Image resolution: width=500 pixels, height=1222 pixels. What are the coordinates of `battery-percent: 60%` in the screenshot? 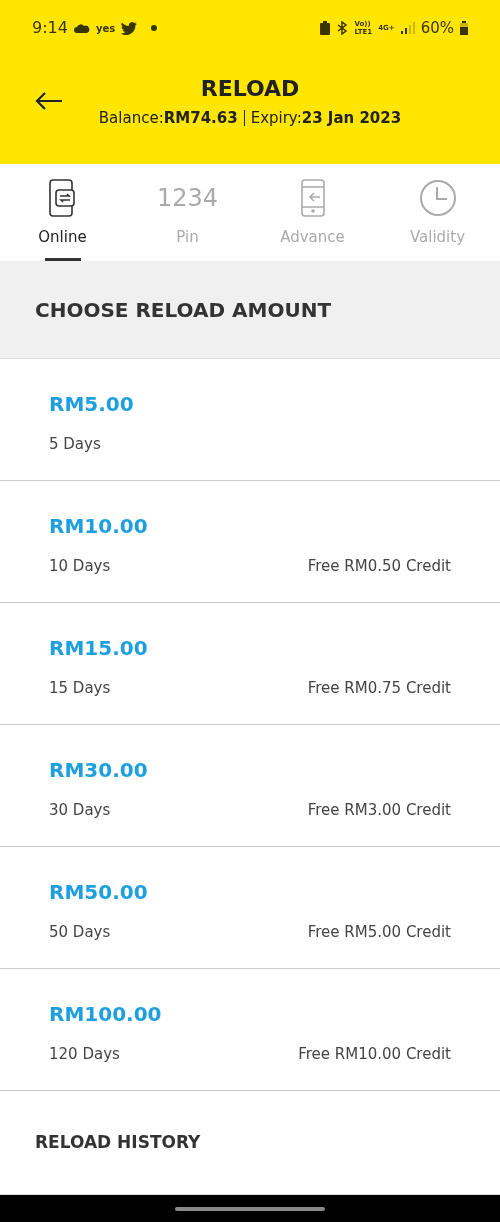 It's located at (437, 28).